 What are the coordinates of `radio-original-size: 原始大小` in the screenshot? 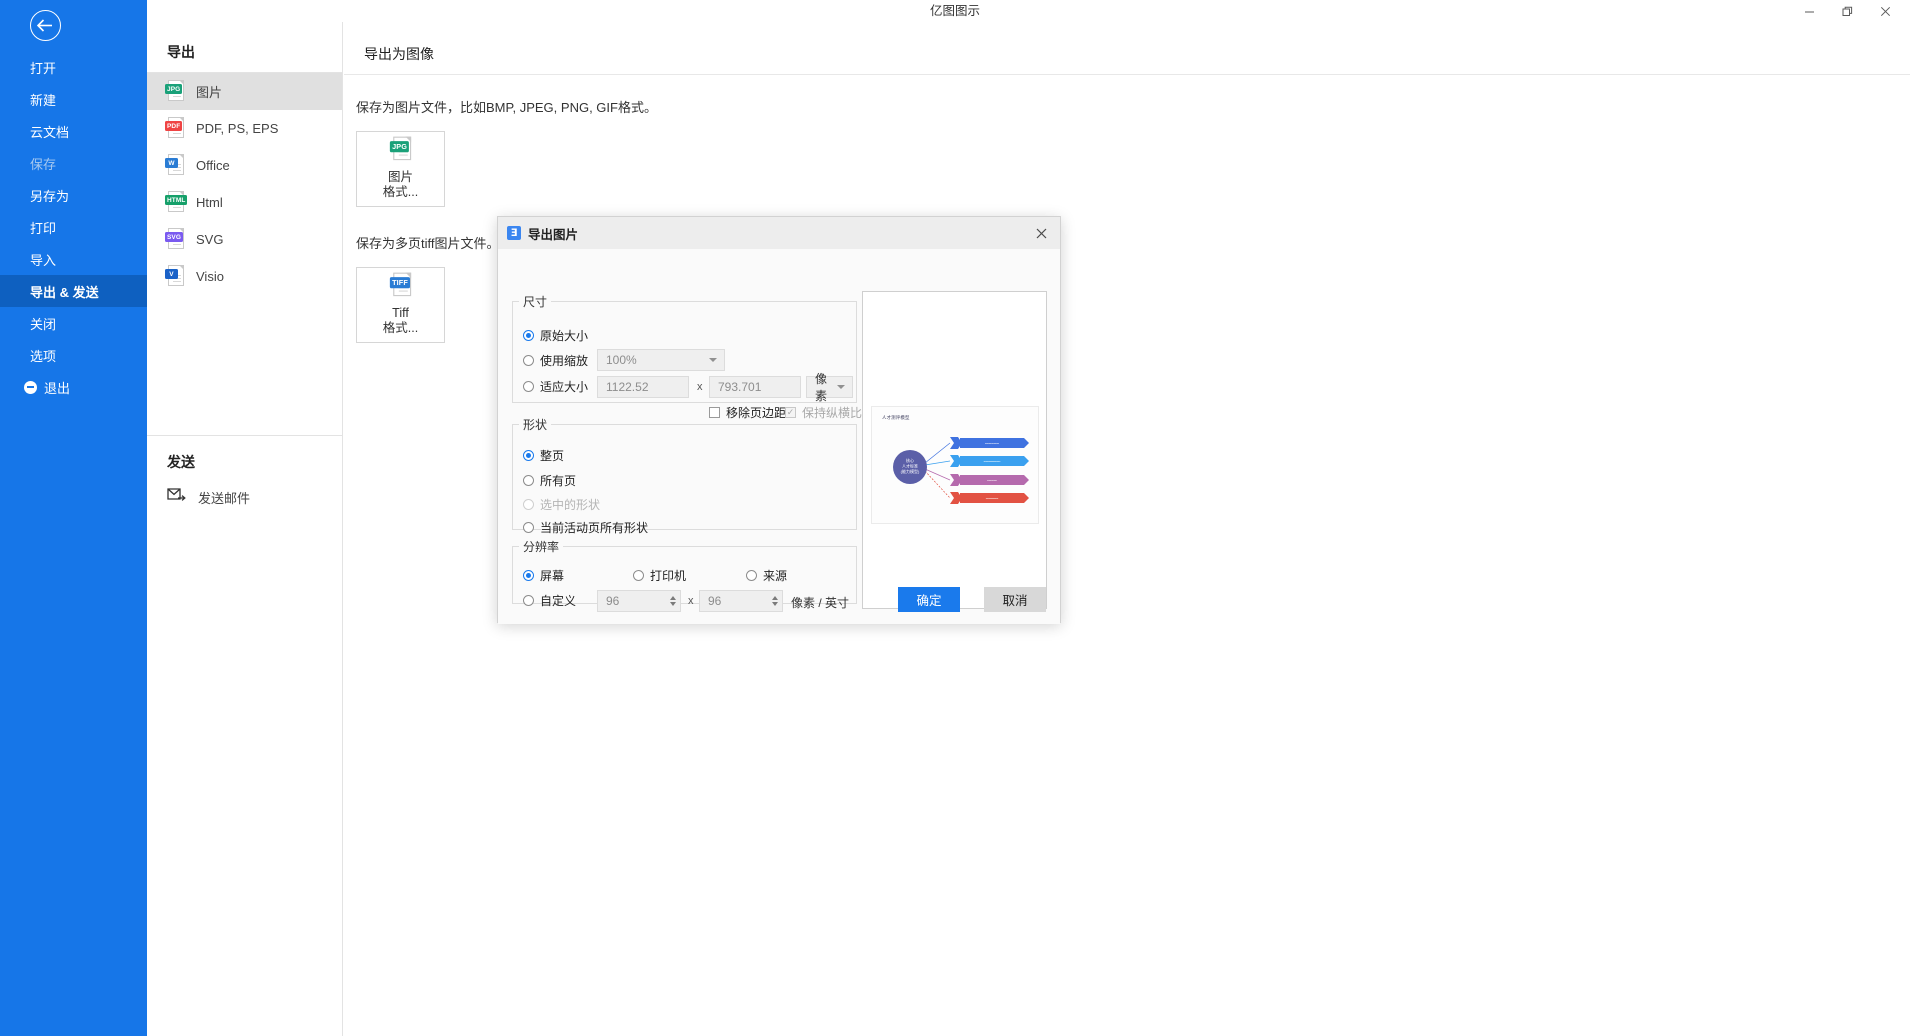 It's located at (555, 335).